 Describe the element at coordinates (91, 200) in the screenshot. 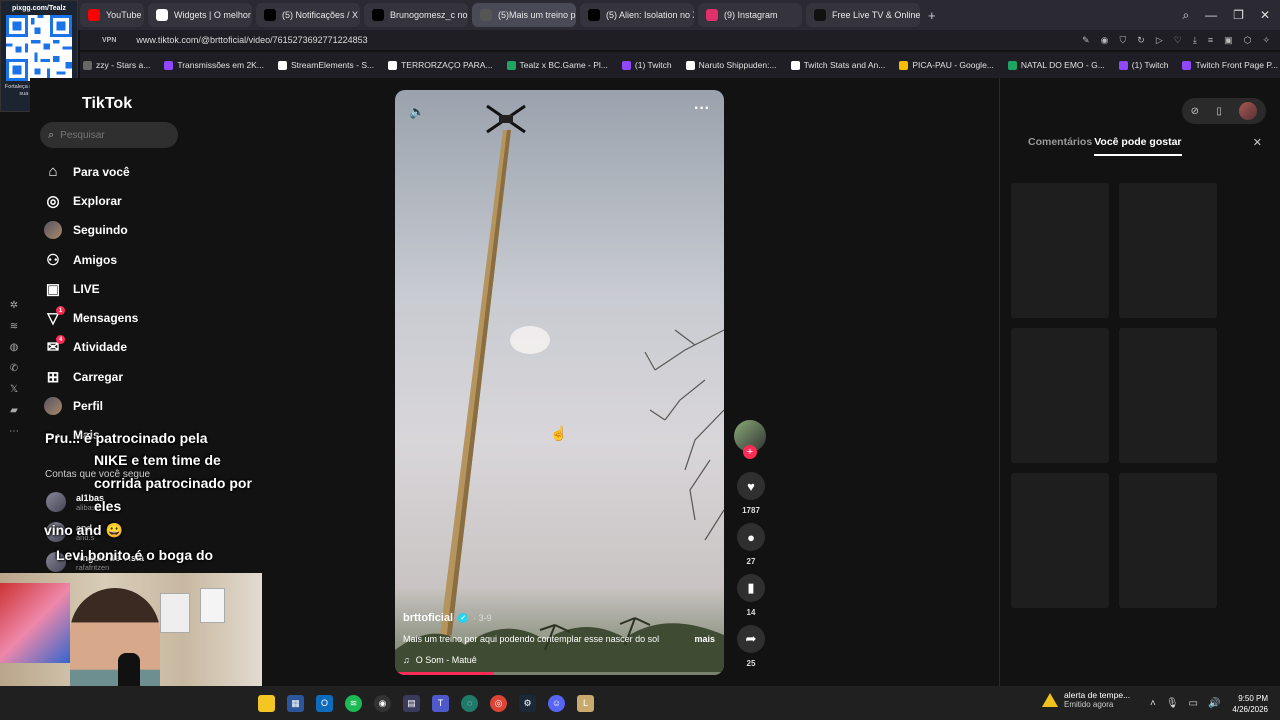

I see `sidebar-item-explorar: ◎ Explorar` at that location.